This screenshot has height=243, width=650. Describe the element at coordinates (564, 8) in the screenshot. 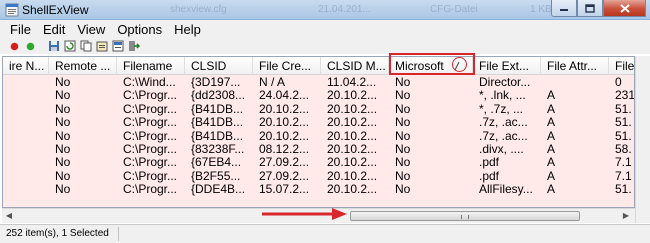

I see `minimize-button` at that location.